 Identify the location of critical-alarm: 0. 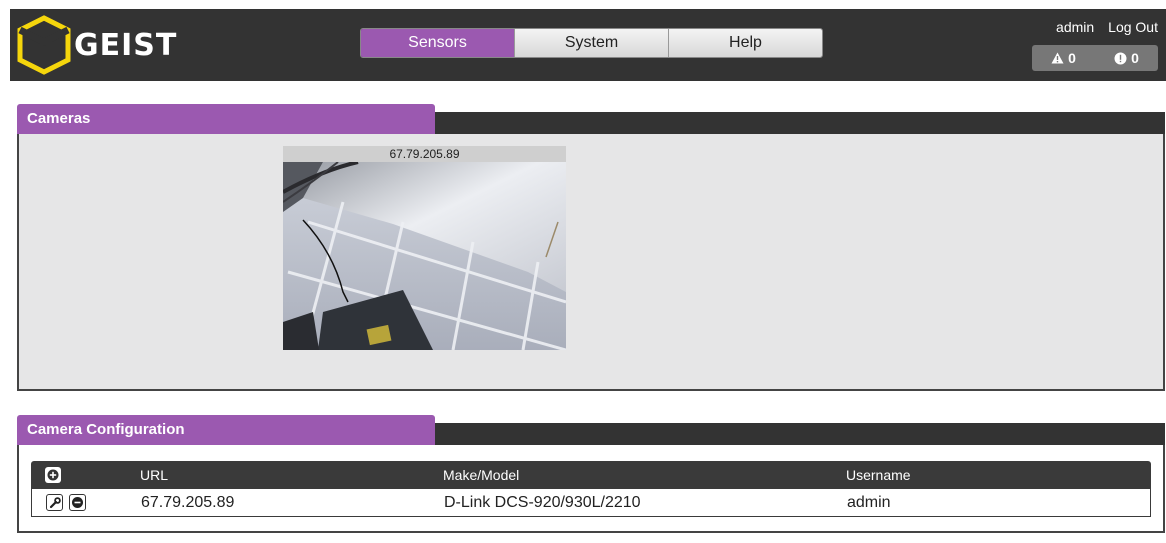
(1126, 58).